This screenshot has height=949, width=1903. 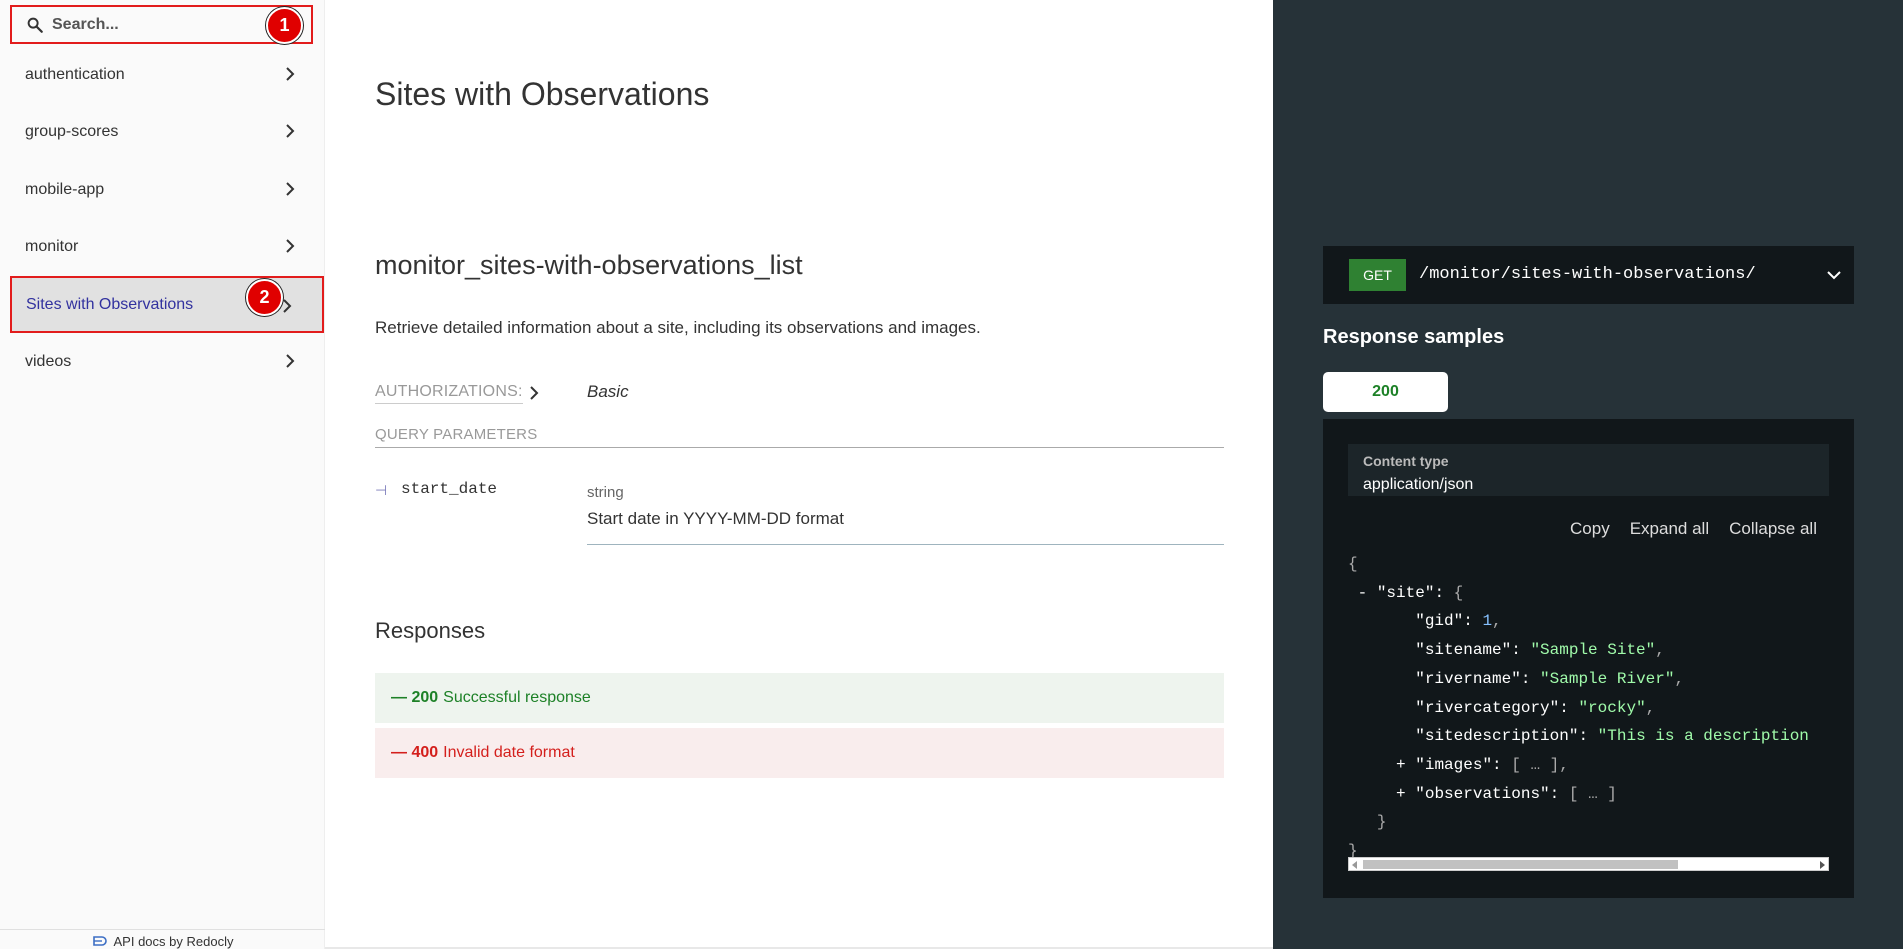 I want to click on sidebar-item-group-scores: group-scores, so click(x=162, y=131).